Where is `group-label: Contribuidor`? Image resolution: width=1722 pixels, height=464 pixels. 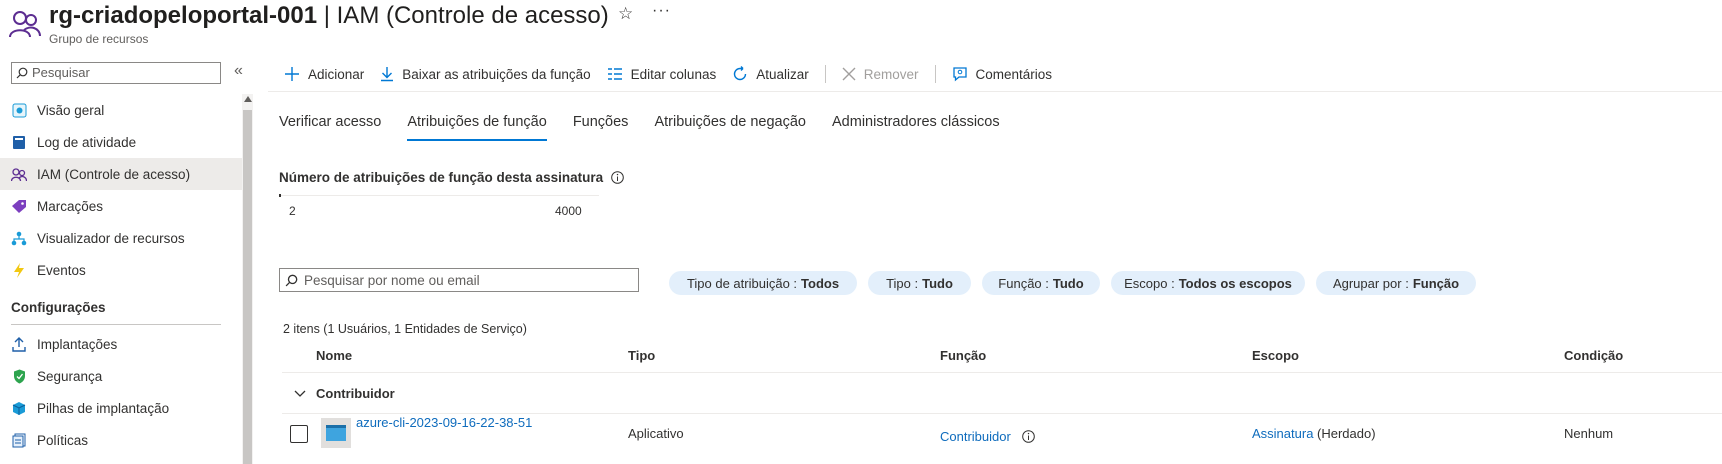
group-label: Contribuidor is located at coordinates (355, 393).